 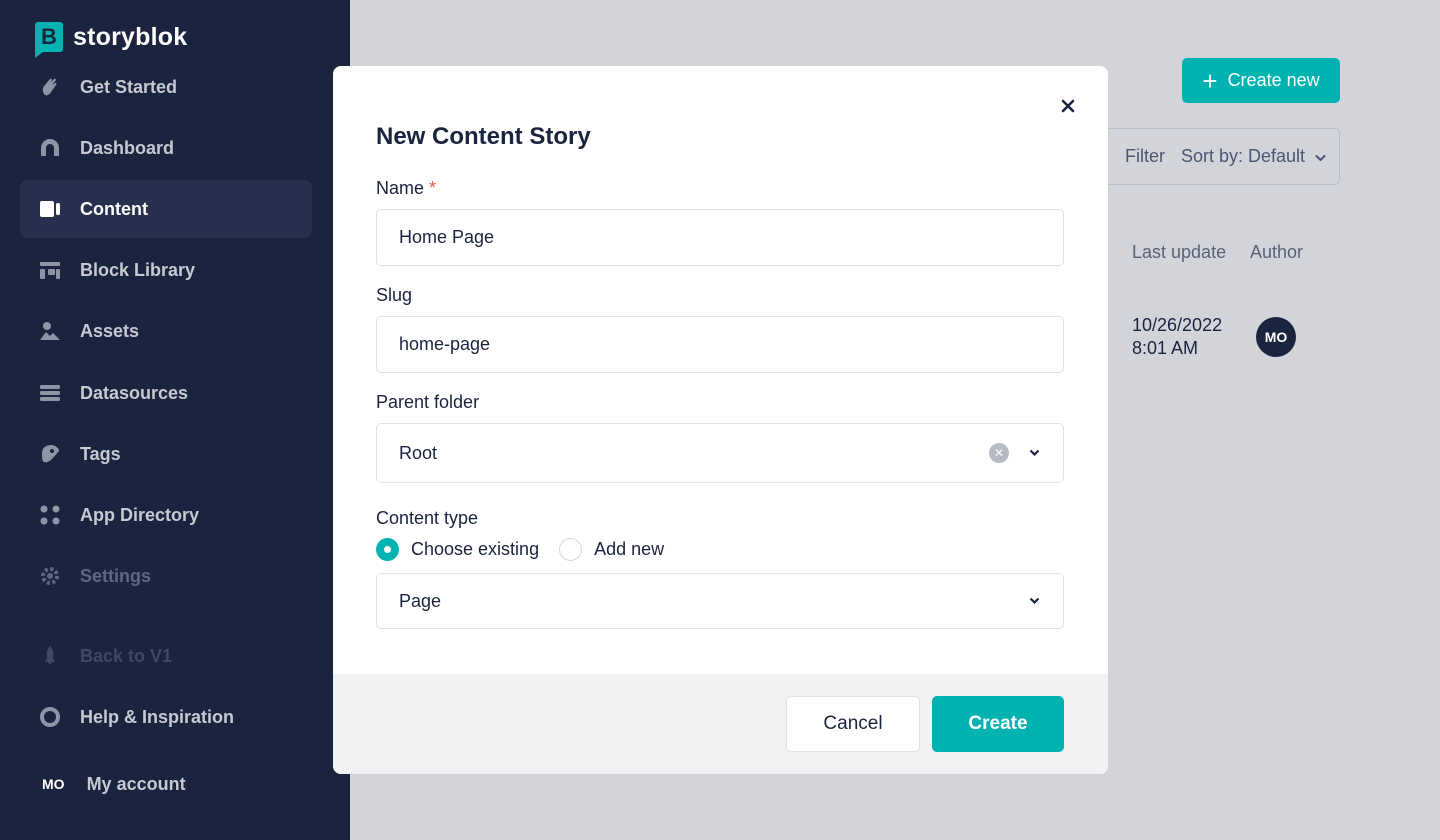 I want to click on wave-hand-icon, so click(x=50, y=87).